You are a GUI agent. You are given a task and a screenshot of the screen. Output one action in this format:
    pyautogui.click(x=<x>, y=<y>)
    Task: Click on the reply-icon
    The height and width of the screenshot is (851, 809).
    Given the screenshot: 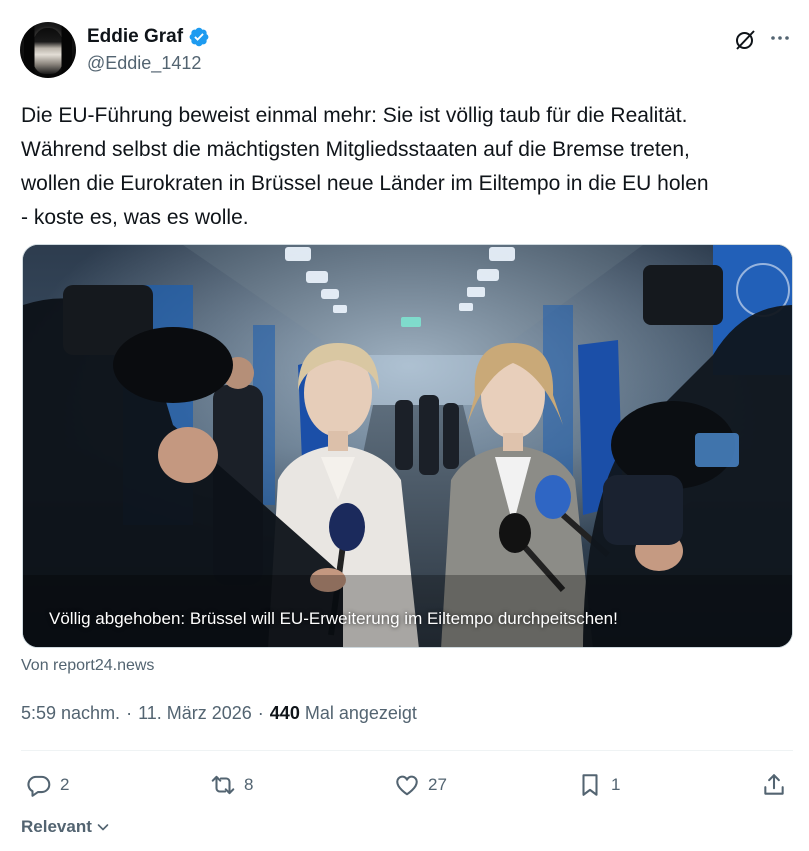 What is the action you would take?
    pyautogui.click(x=39, y=786)
    